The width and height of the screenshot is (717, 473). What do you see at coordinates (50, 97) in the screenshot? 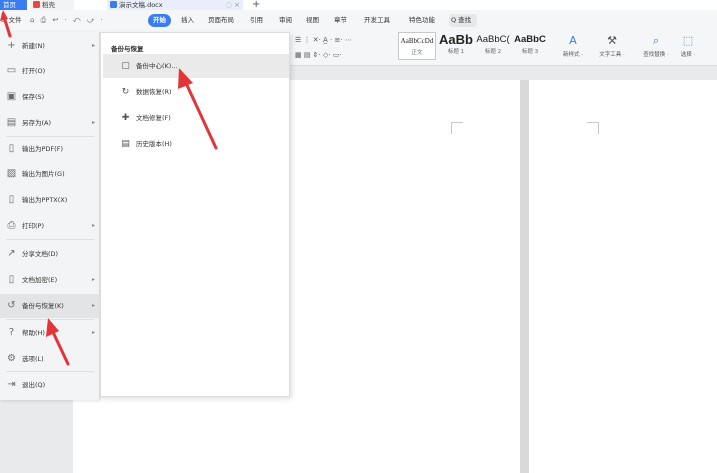
I see `menu-item-save: ▣ 保存(S)` at bounding box center [50, 97].